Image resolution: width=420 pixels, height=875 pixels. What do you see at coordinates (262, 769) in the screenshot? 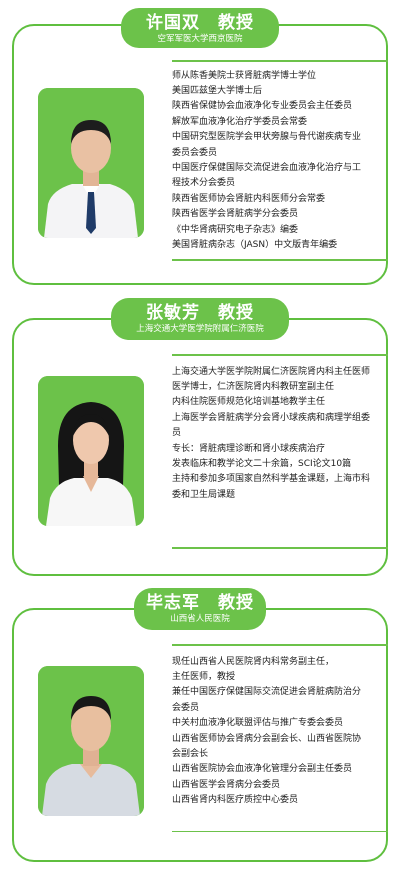
I see `bio-item: 山西省医院协会血液净化管理分会副主任委员` at bounding box center [262, 769].